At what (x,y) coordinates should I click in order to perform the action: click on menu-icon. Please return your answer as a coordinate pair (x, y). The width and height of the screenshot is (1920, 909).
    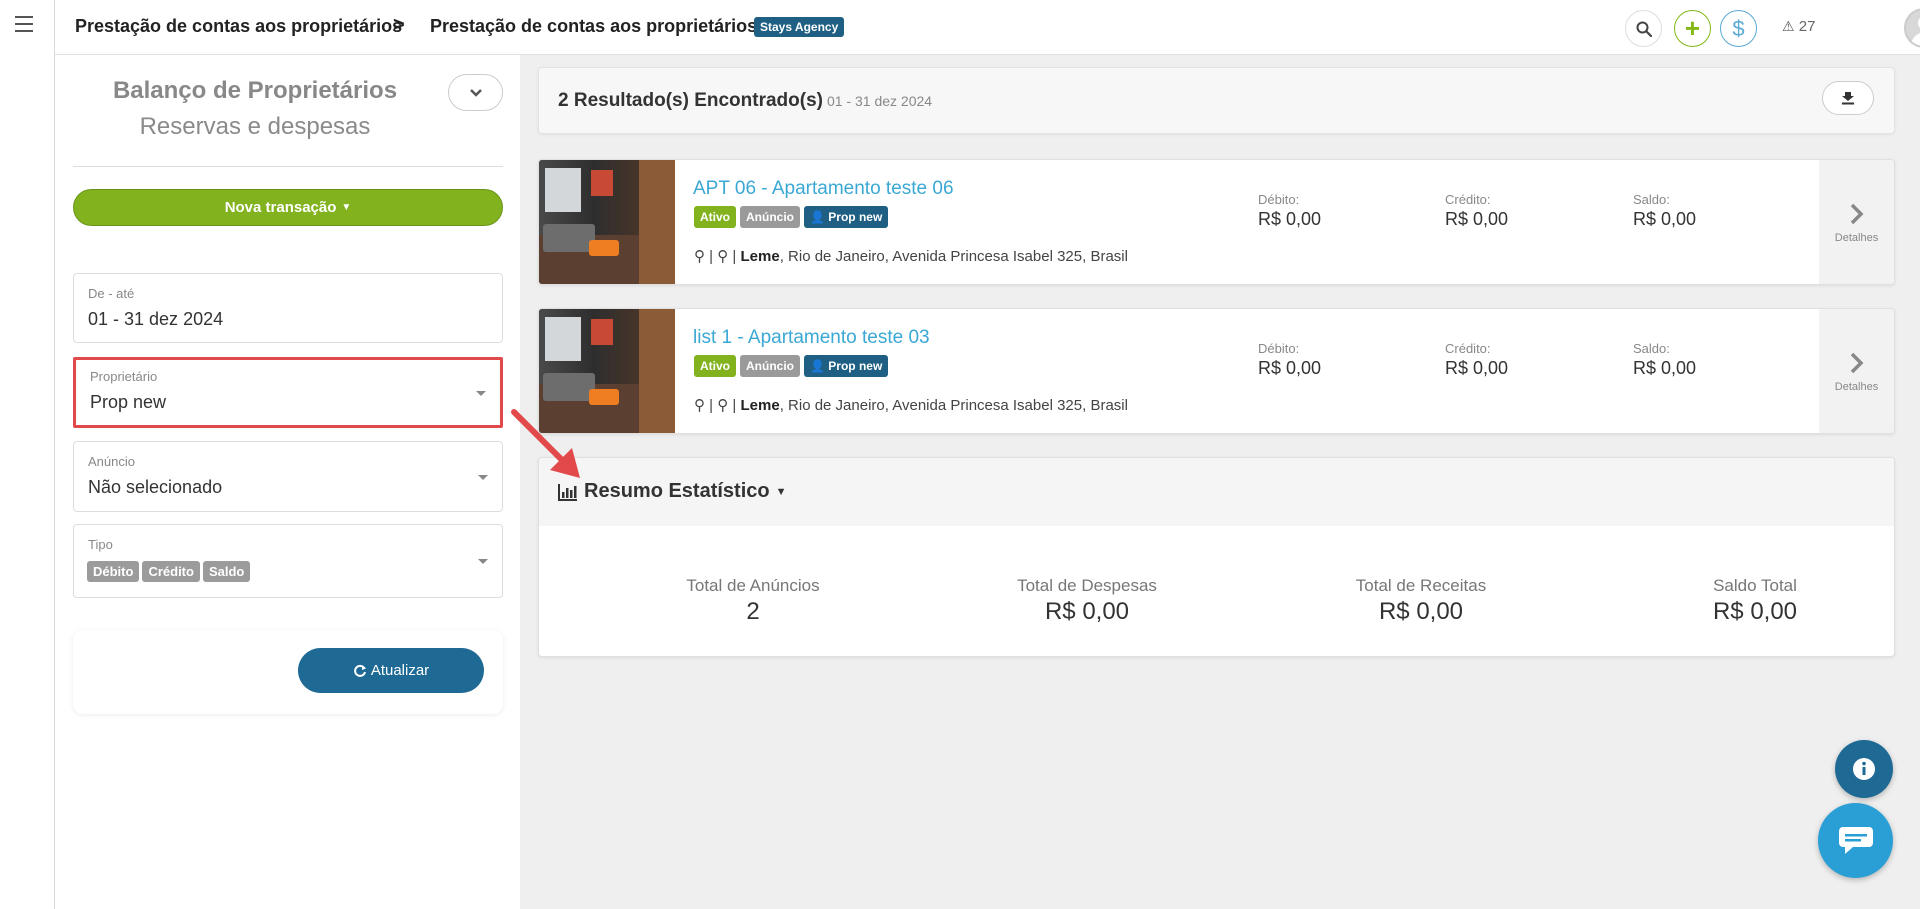
    Looking at the image, I should click on (24, 24).